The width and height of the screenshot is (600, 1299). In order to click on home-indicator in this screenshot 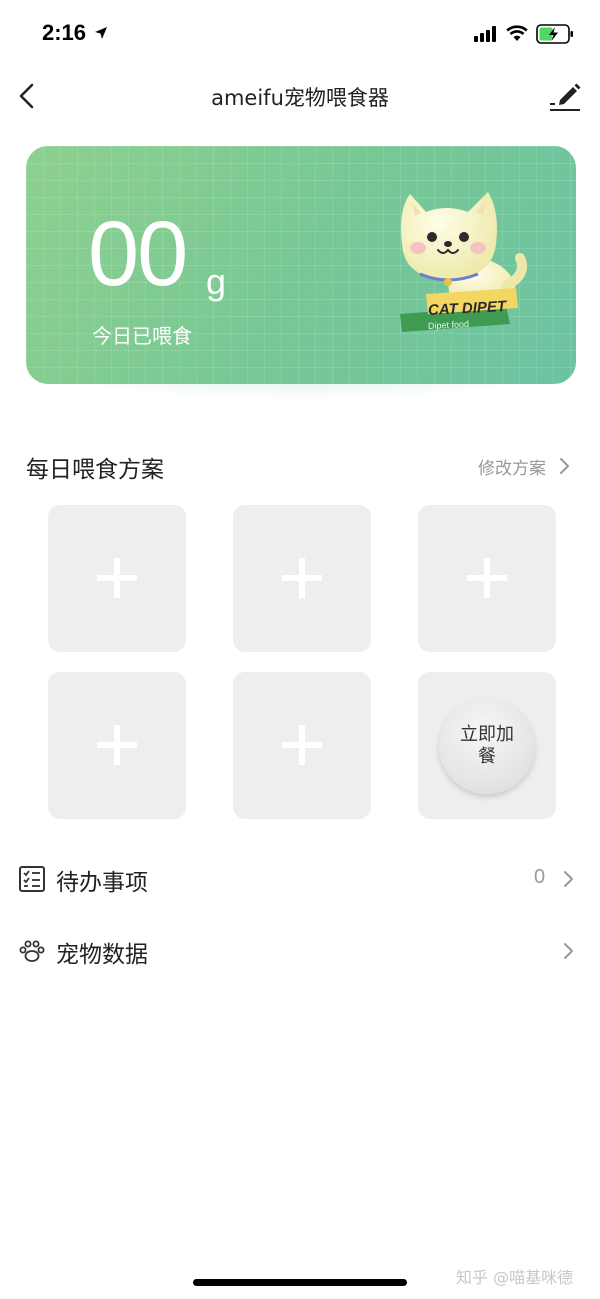, I will do `click(300, 1282)`.